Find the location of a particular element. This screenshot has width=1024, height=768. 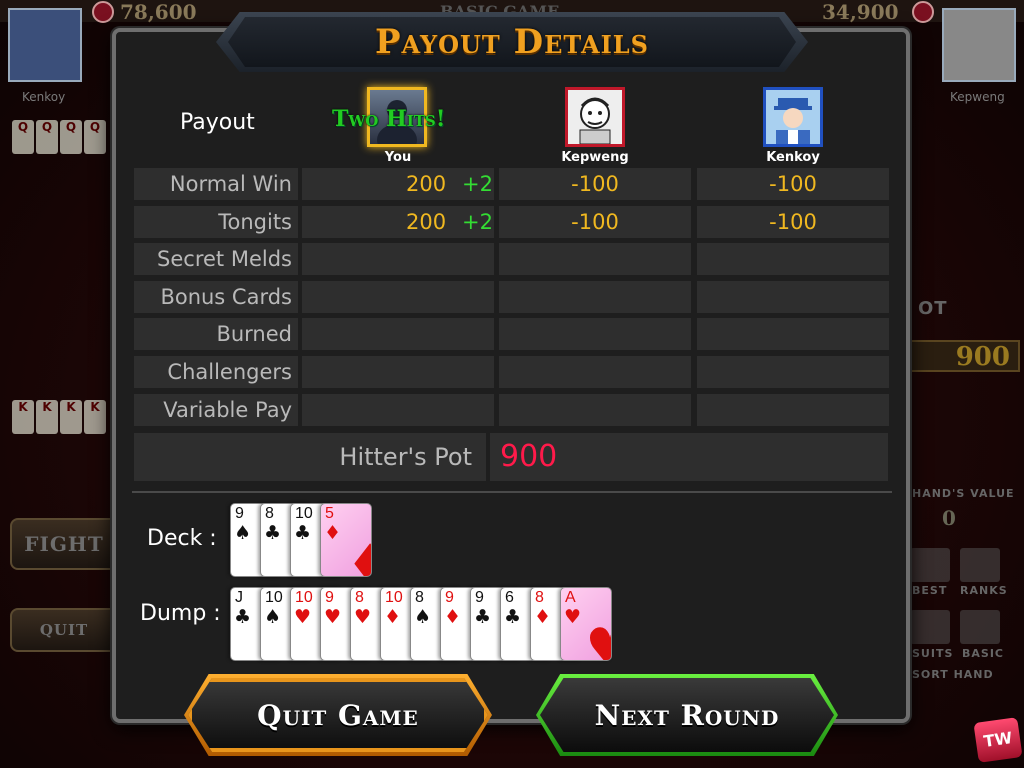

tongits-logo: TW is located at coordinates (998, 740).